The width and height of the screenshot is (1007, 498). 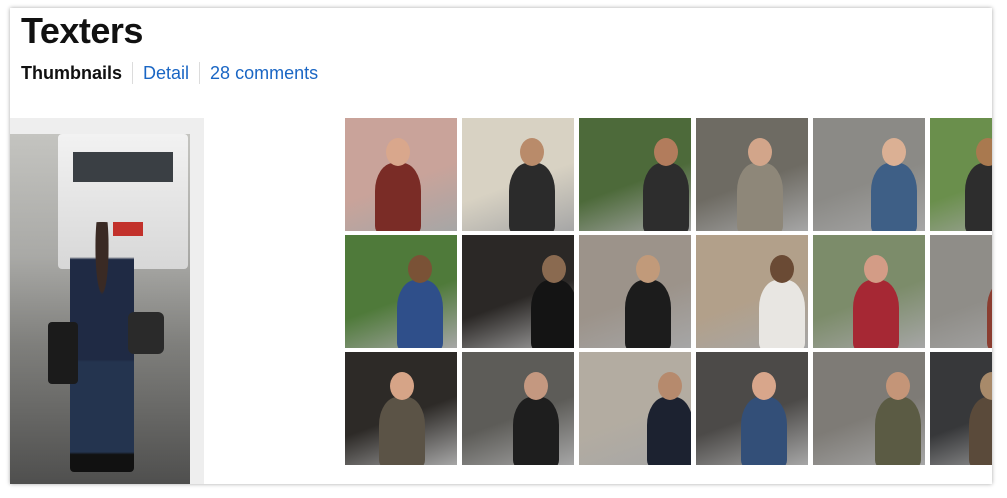 I want to click on thumbnail-man-under-lamppost-in-park, so click(x=401, y=291).